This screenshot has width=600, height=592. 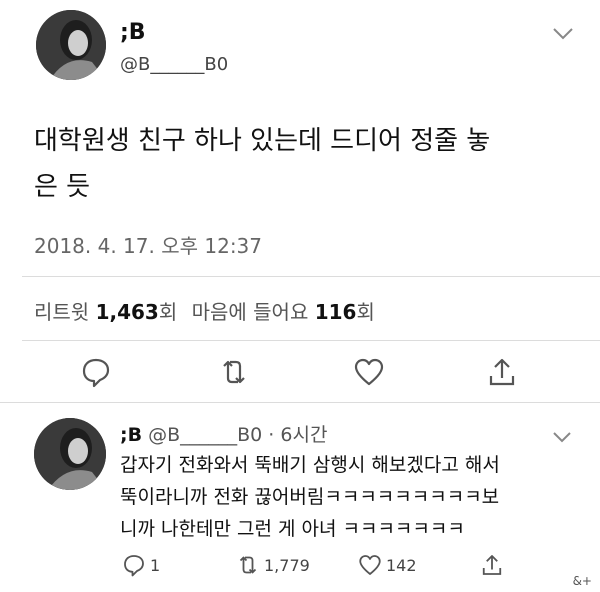 I want to click on reply-text-line: 니까 나한테만 그런 게 아녀 ㅋㅋㅋㅋㅋㅋㅋ, so click(x=292, y=529).